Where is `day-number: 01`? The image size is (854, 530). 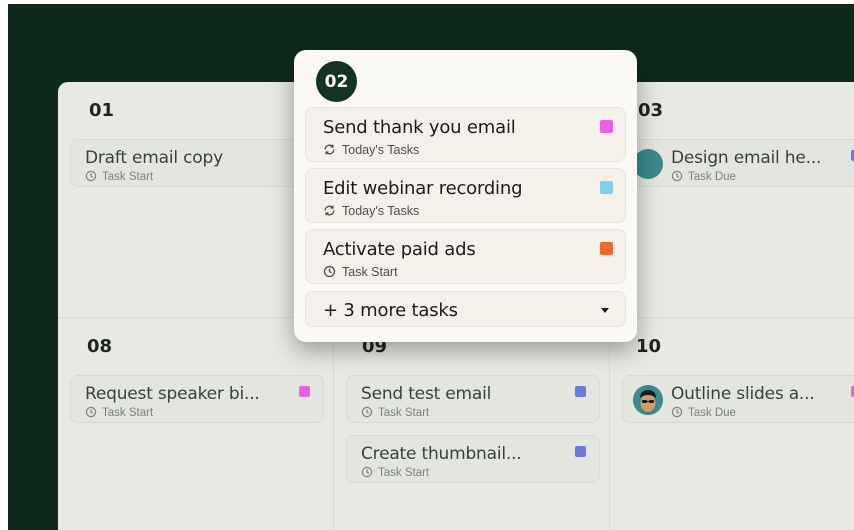
day-number: 01 is located at coordinates (102, 110).